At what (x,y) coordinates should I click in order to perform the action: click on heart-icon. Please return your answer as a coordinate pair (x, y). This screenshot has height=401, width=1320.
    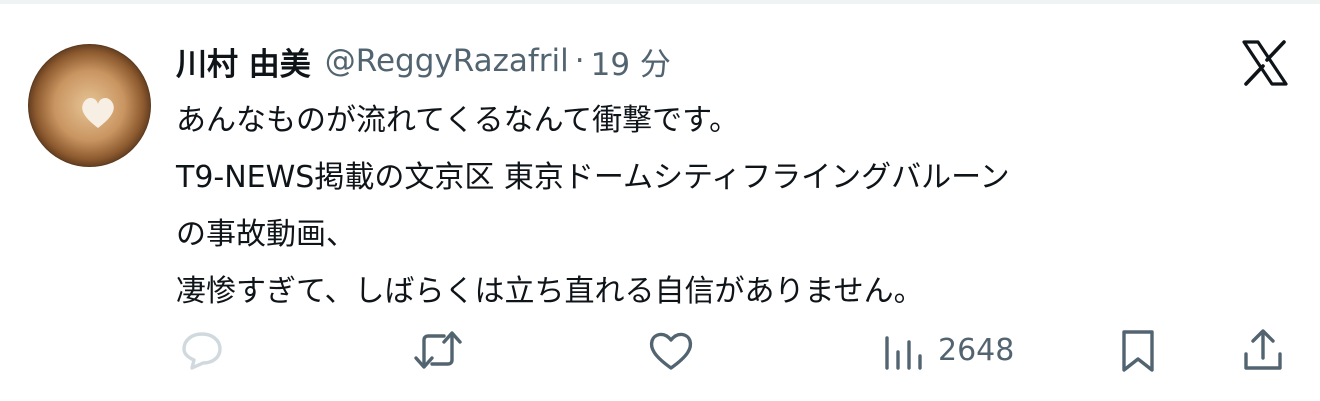
    Looking at the image, I should click on (671, 351).